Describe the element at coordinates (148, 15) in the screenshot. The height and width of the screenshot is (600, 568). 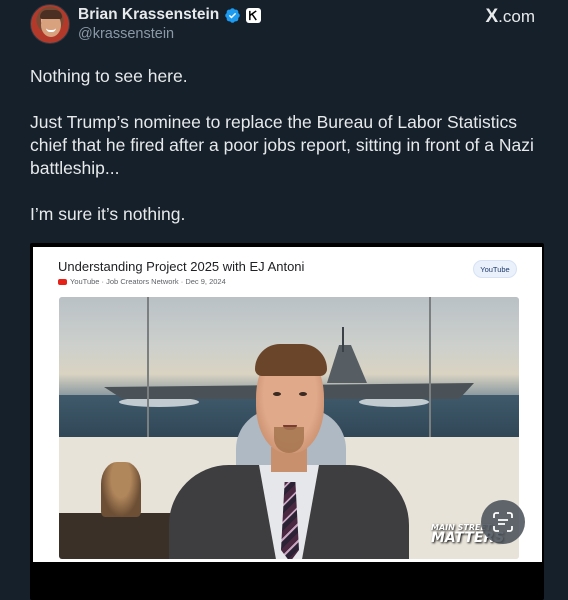
I see `display-name: Brian Krassenstein` at that location.